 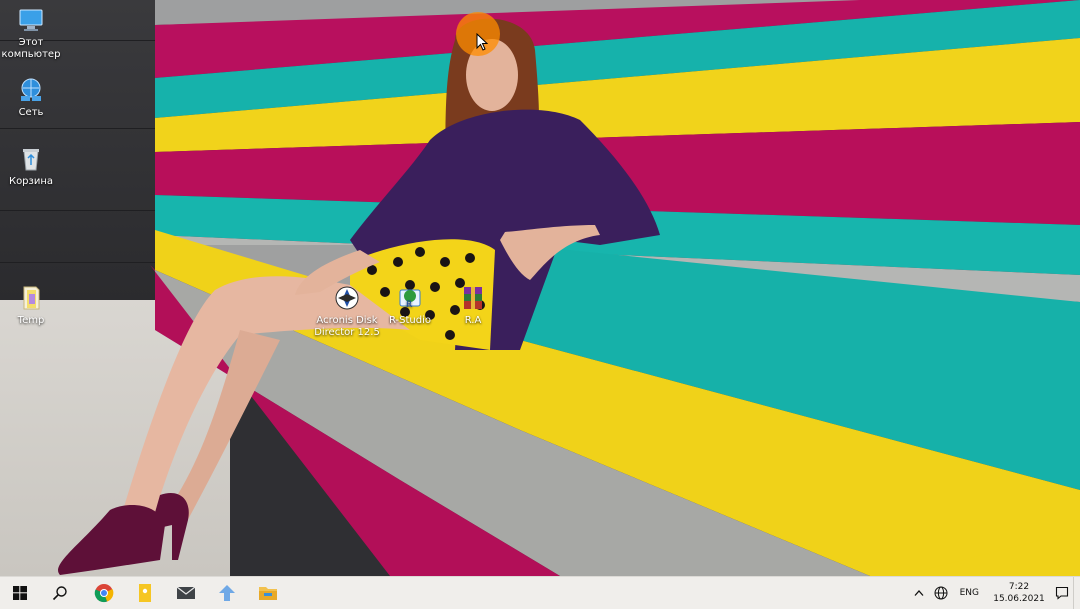 What do you see at coordinates (409, 320) in the screenshot?
I see `desktop-icon-label: R-Studio` at bounding box center [409, 320].